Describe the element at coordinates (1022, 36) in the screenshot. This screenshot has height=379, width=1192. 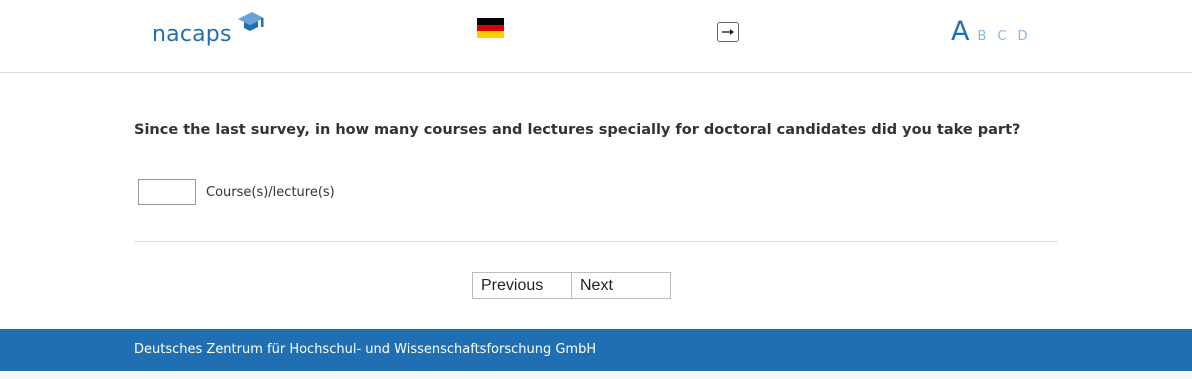
I see `font-size-d: D` at that location.